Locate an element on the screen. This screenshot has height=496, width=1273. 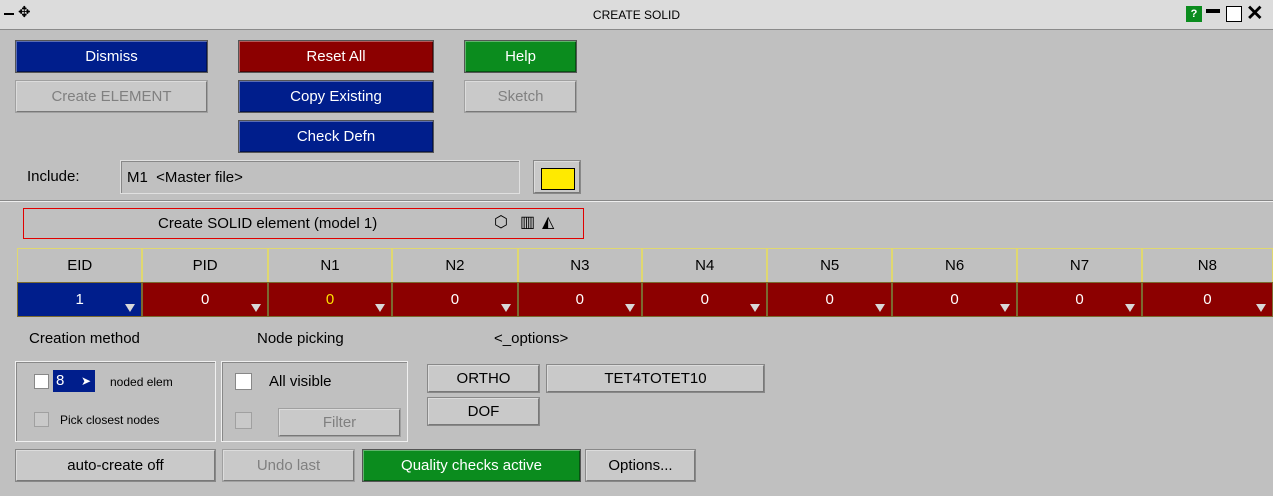
create-element-button: Create ELEMENT is located at coordinates (111, 96).